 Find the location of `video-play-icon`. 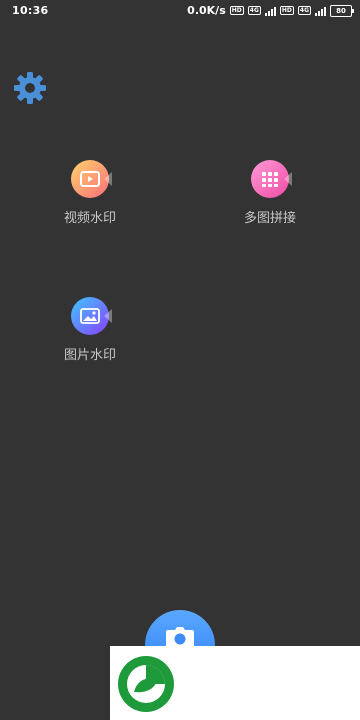

video-play-icon is located at coordinates (90, 179).